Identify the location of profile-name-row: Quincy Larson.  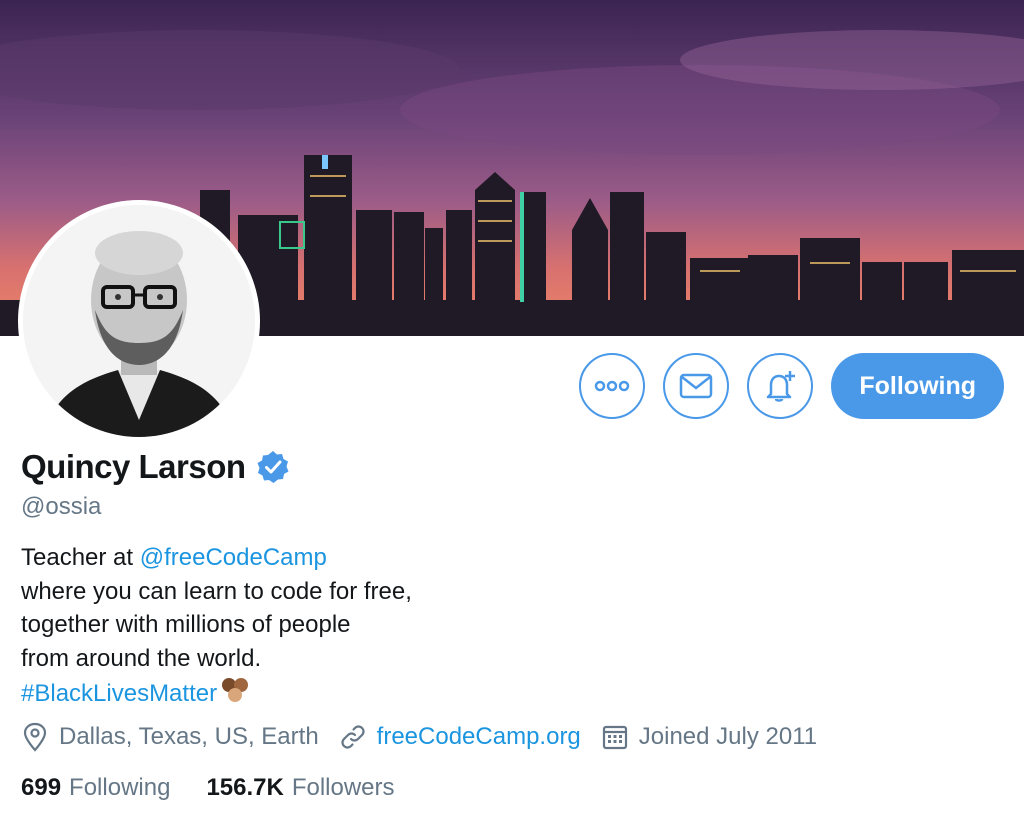
(155, 467).